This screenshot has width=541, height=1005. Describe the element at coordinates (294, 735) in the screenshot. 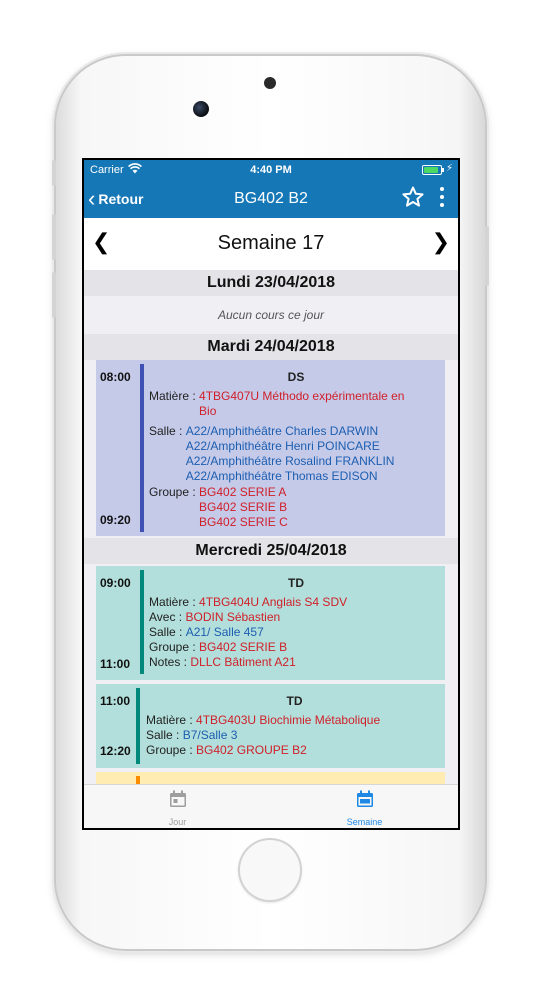

I see `event-salle-row: Salle : B7/Salle 3` at that location.